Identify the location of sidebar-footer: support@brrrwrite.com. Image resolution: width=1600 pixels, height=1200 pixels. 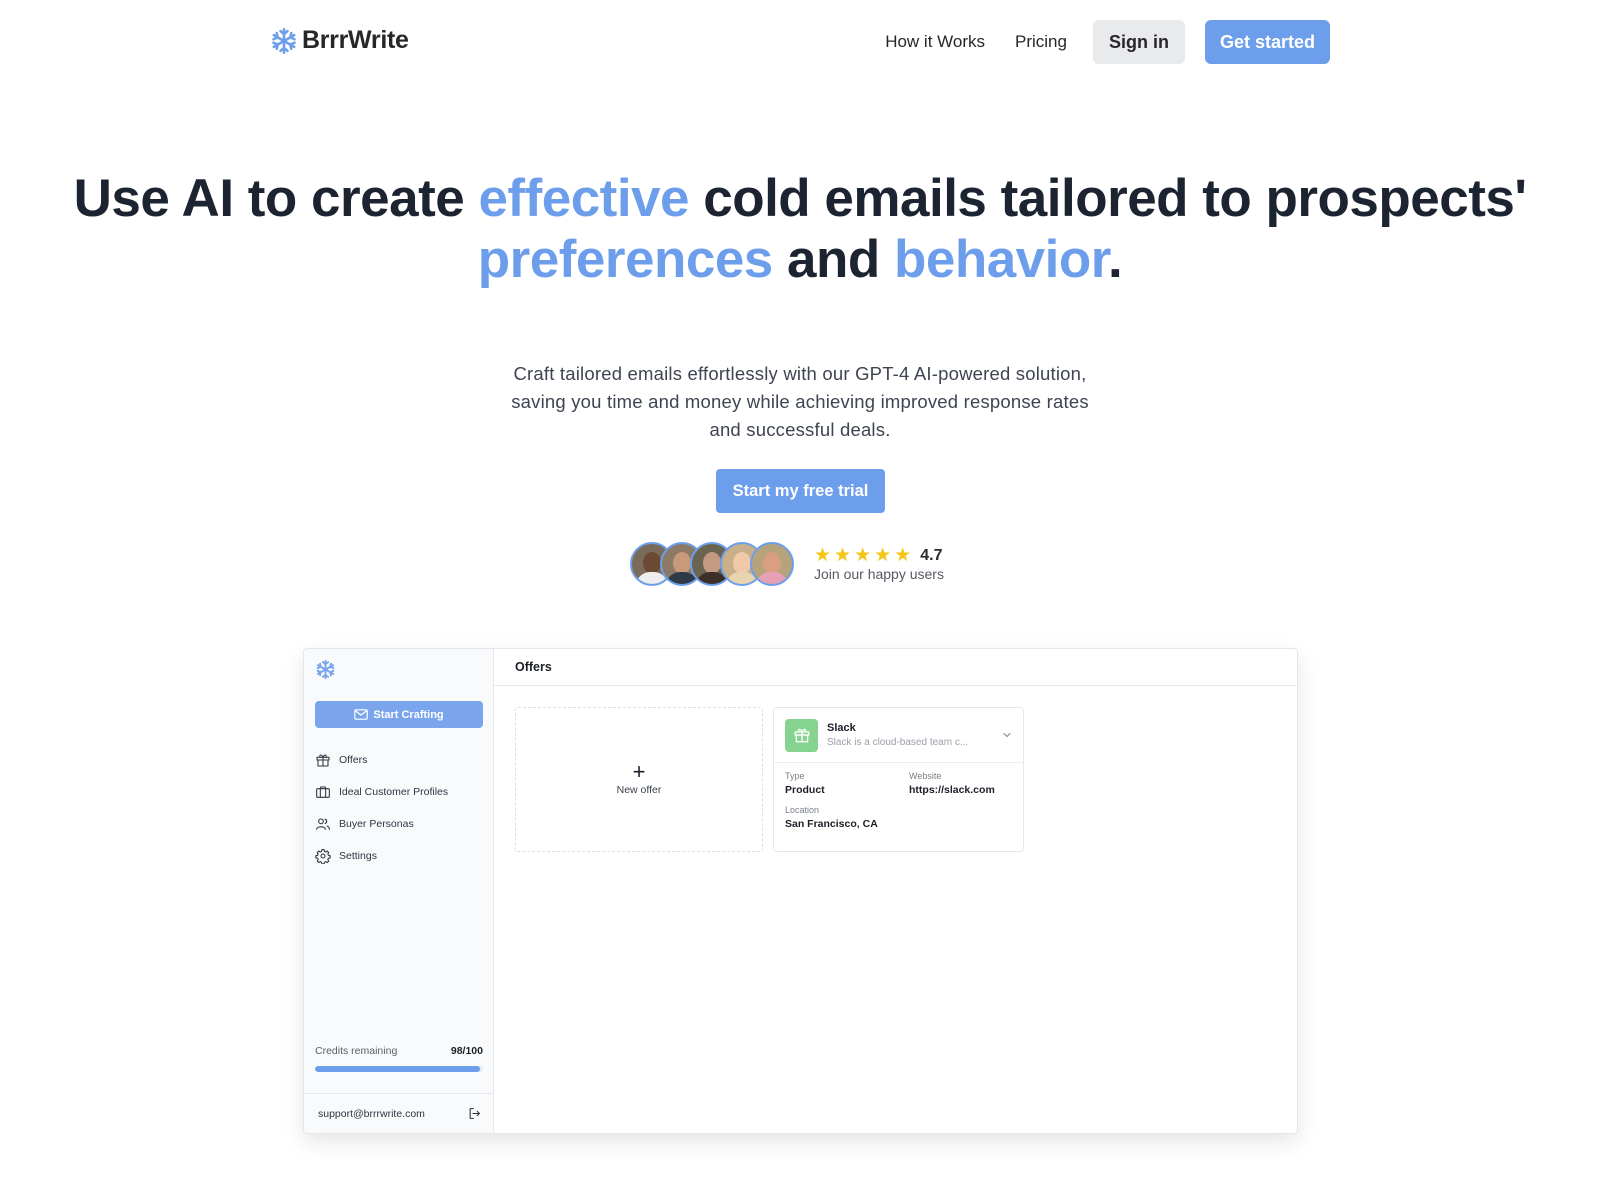
(399, 1113).